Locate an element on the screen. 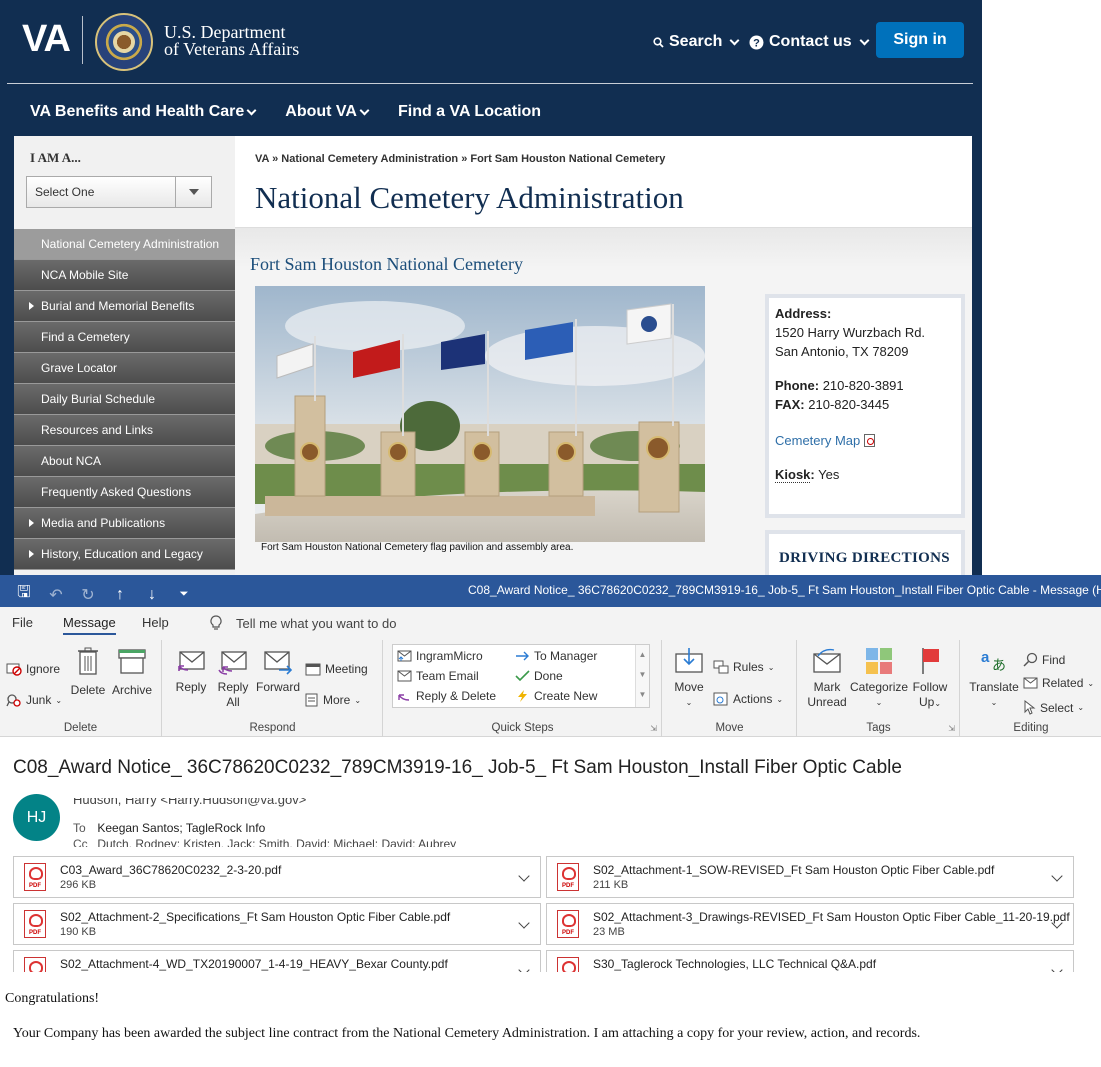  sidebar-item-burial-benefits: Burial and Memorial Benefits is located at coordinates (124, 306).